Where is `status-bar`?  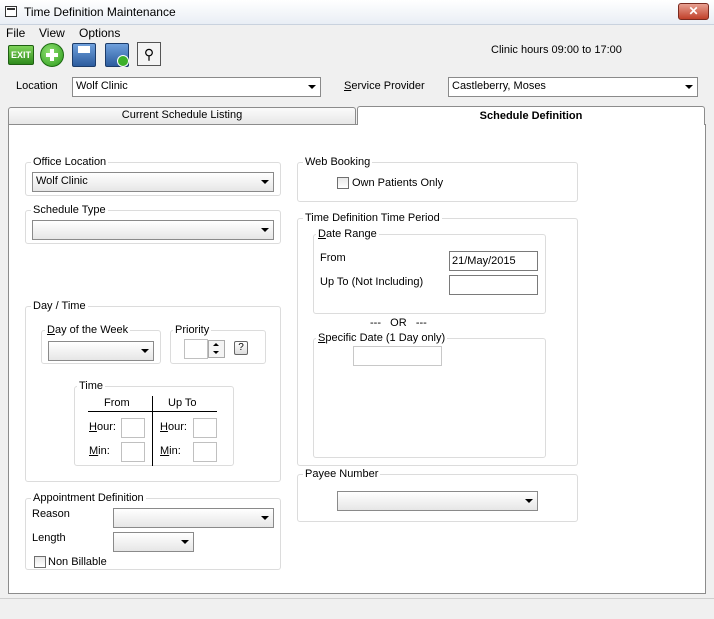
status-bar is located at coordinates (357, 608).